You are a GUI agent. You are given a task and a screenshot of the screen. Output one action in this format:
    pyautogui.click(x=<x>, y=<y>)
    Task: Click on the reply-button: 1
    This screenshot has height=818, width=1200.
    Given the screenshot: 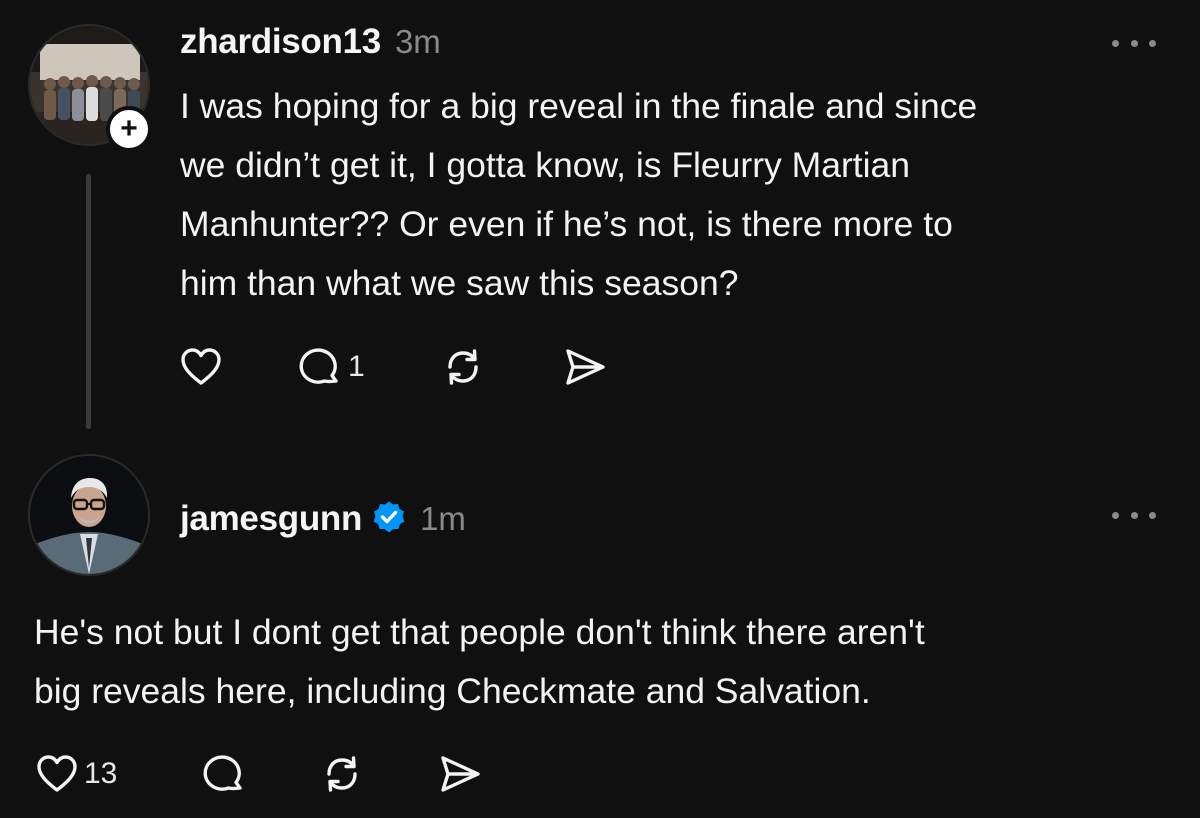 What is the action you would take?
    pyautogui.click(x=369, y=367)
    